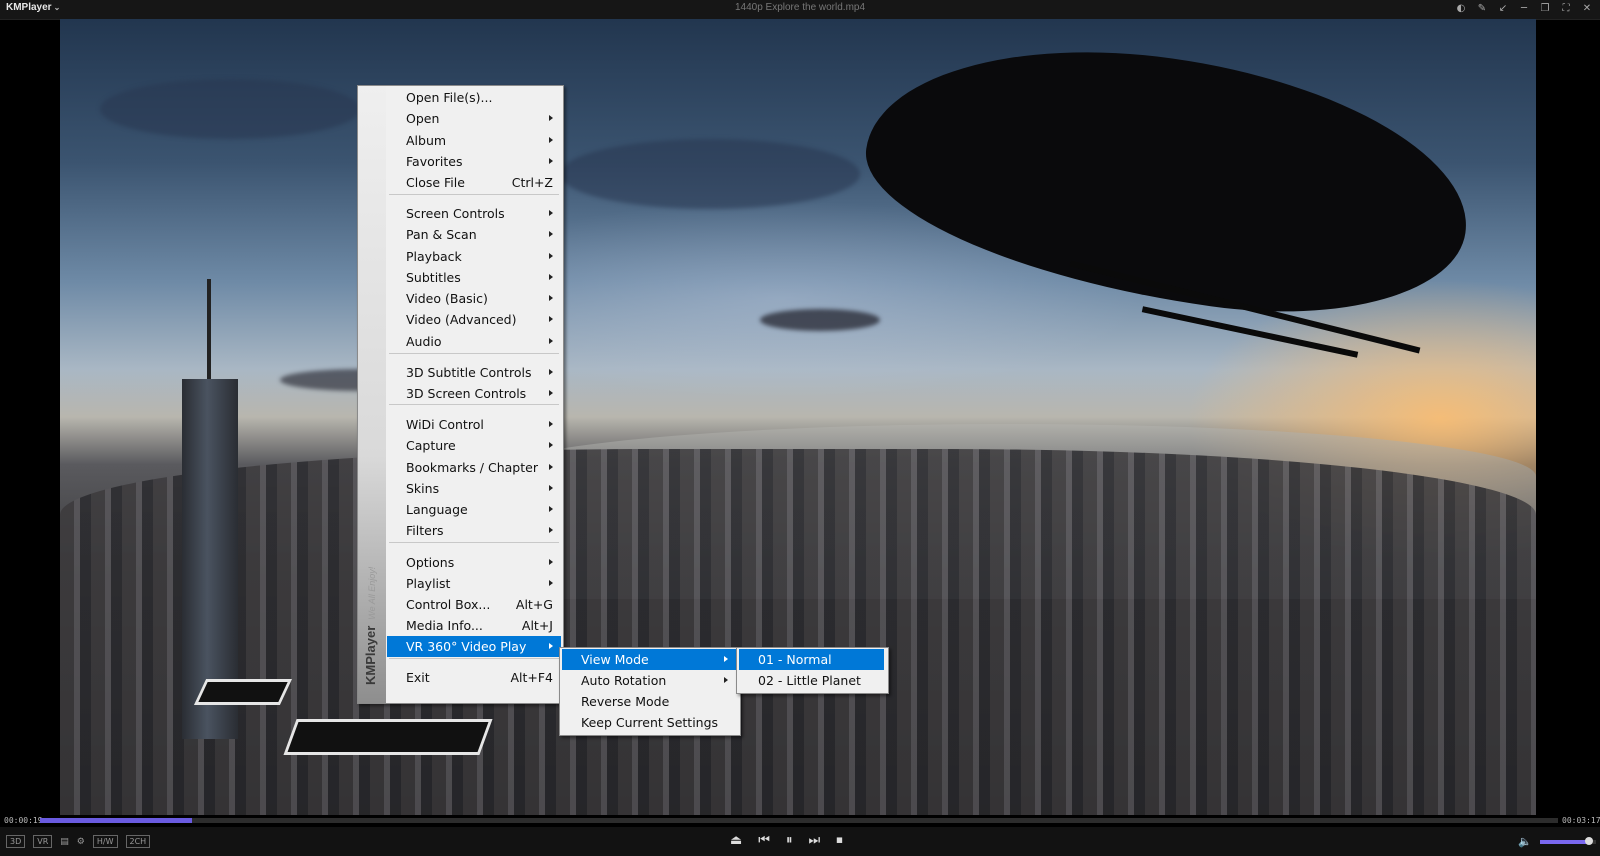 This screenshot has height=856, width=1600. I want to click on settings-gear-icon: ⚙, so click(81, 842).